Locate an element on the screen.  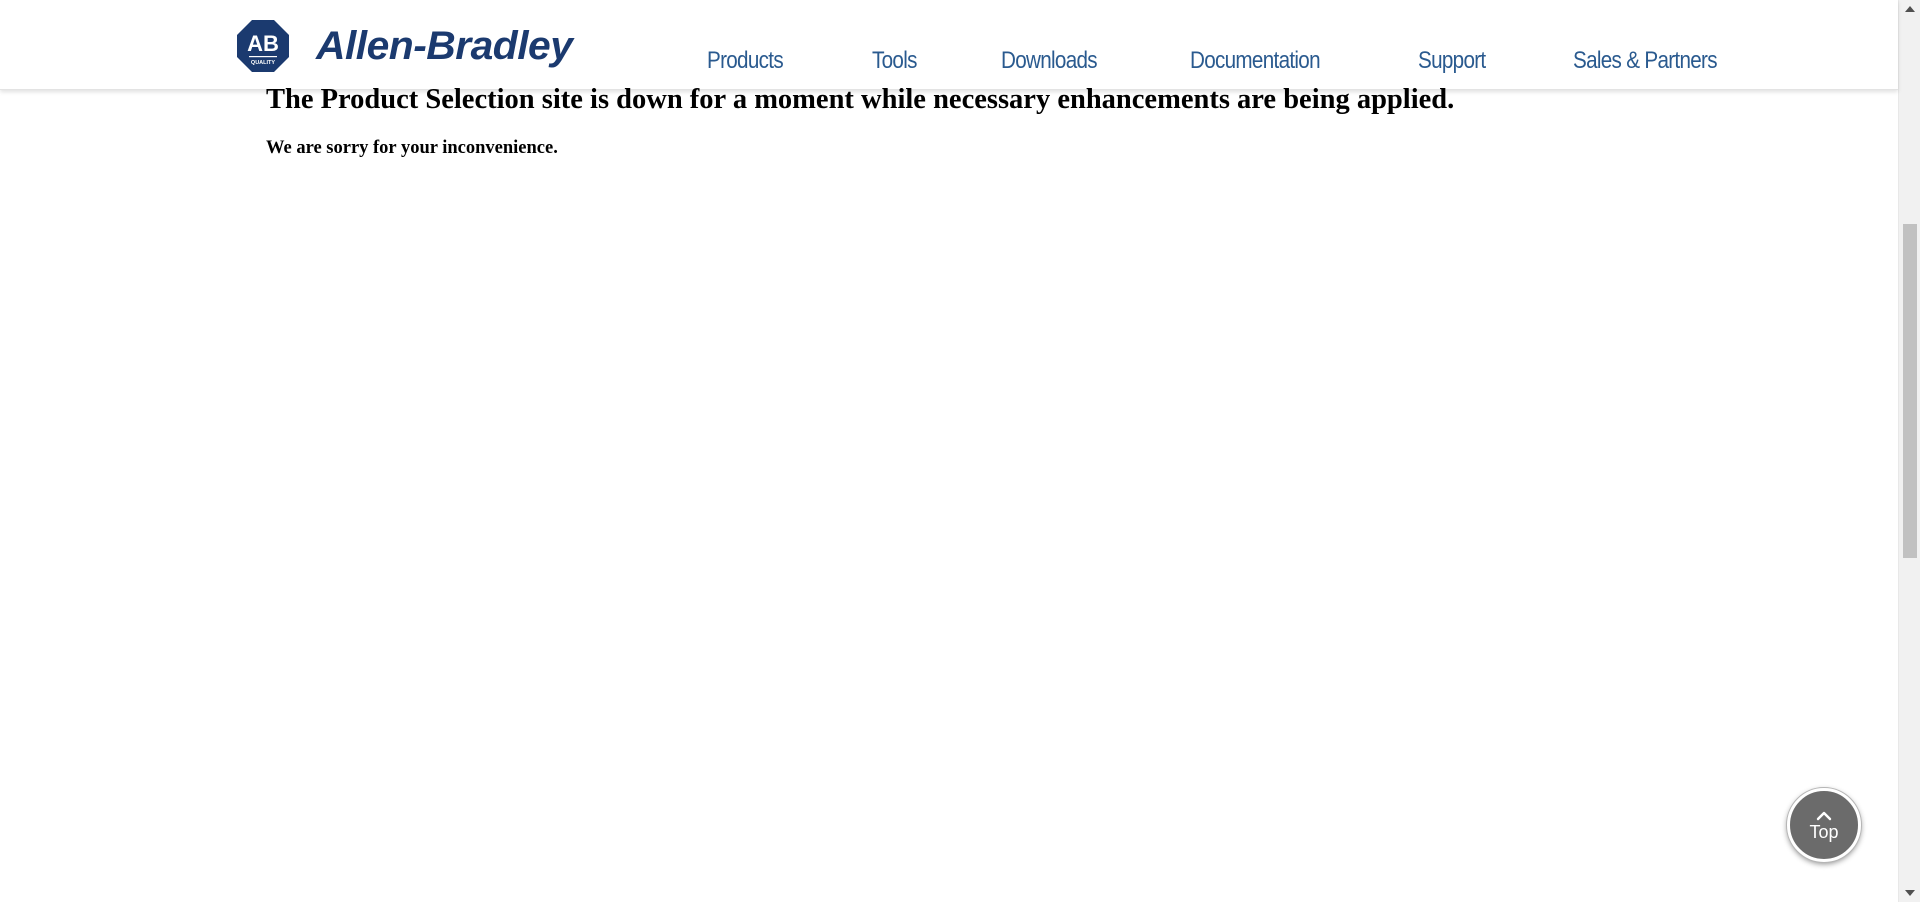
brand-logo-link: AB QUALITY Allen-Bradley is located at coordinates (404, 46).